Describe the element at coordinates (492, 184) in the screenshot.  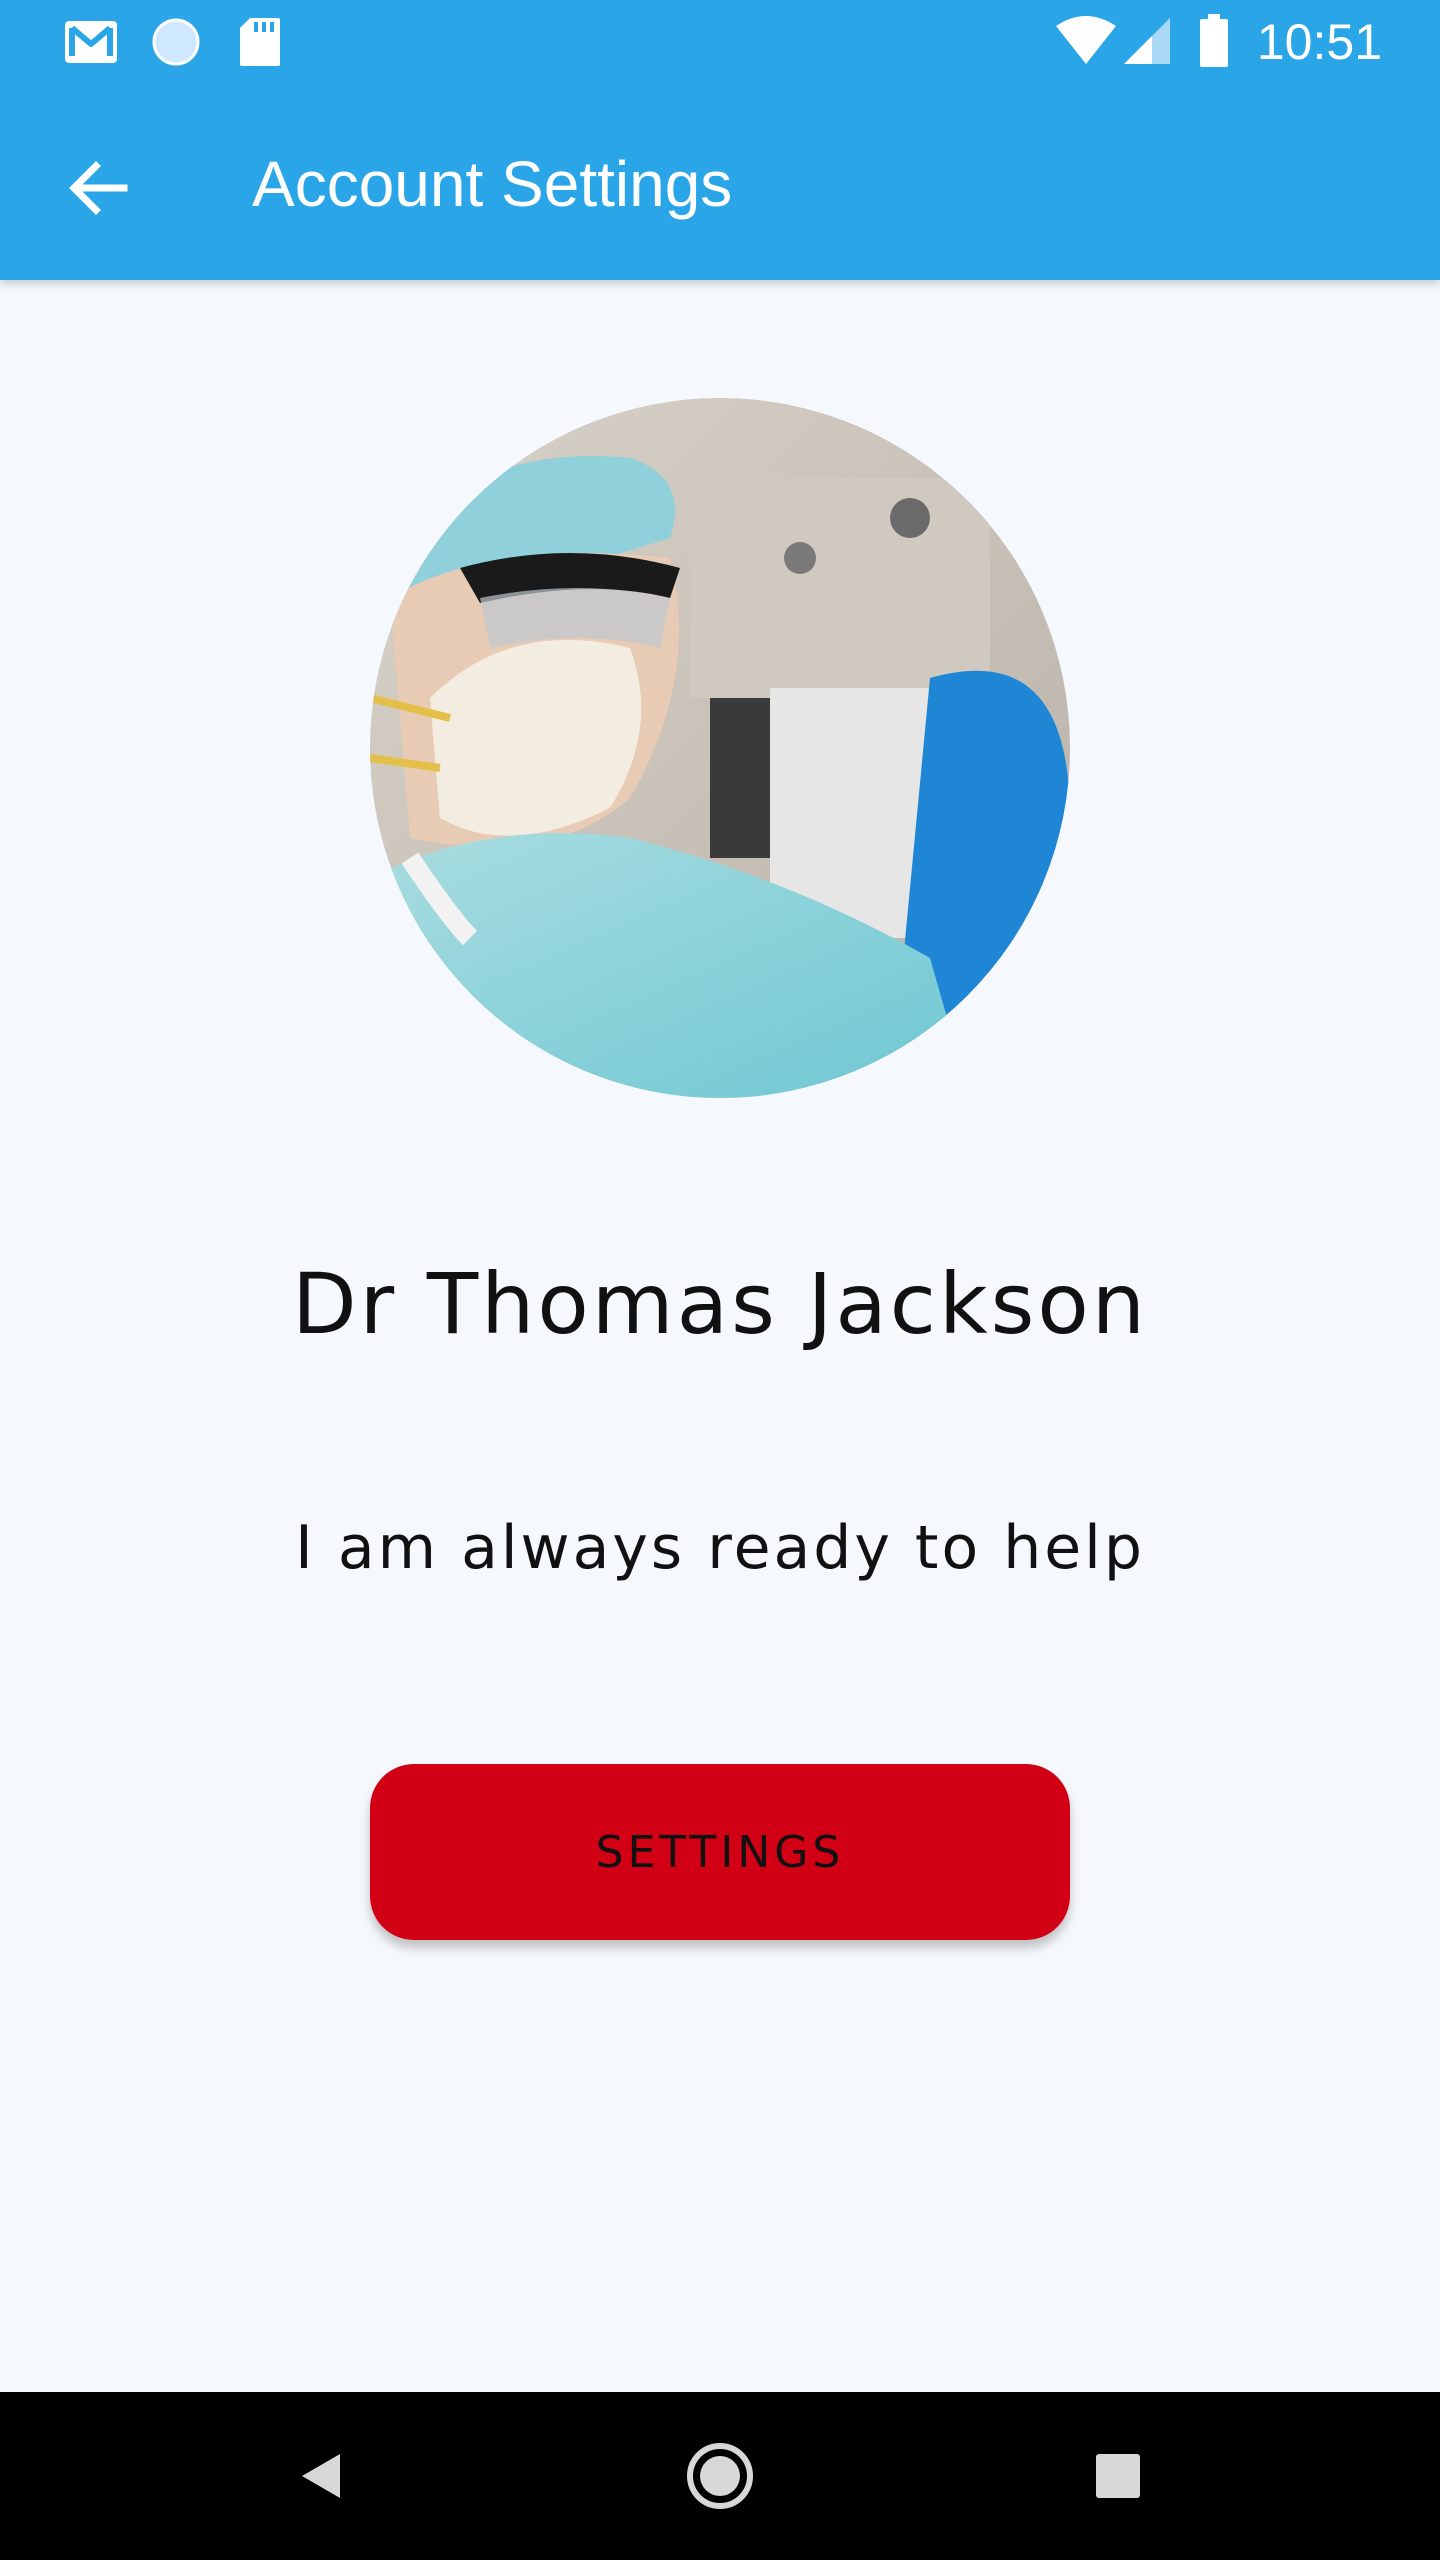
I see `page-title: Account Settings` at that location.